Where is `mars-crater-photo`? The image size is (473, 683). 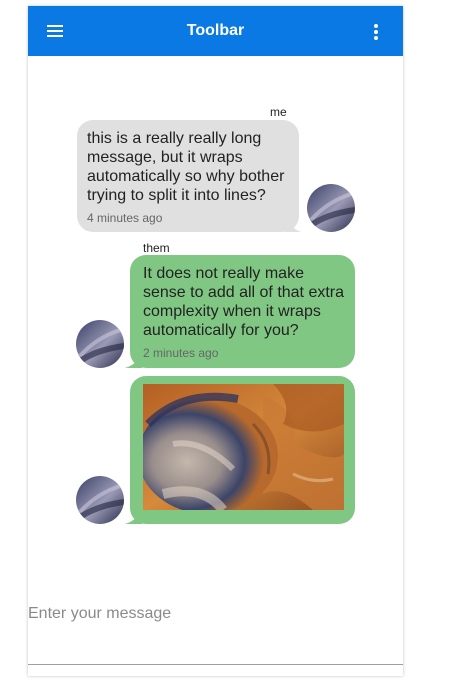
mars-crater-photo is located at coordinates (243, 447).